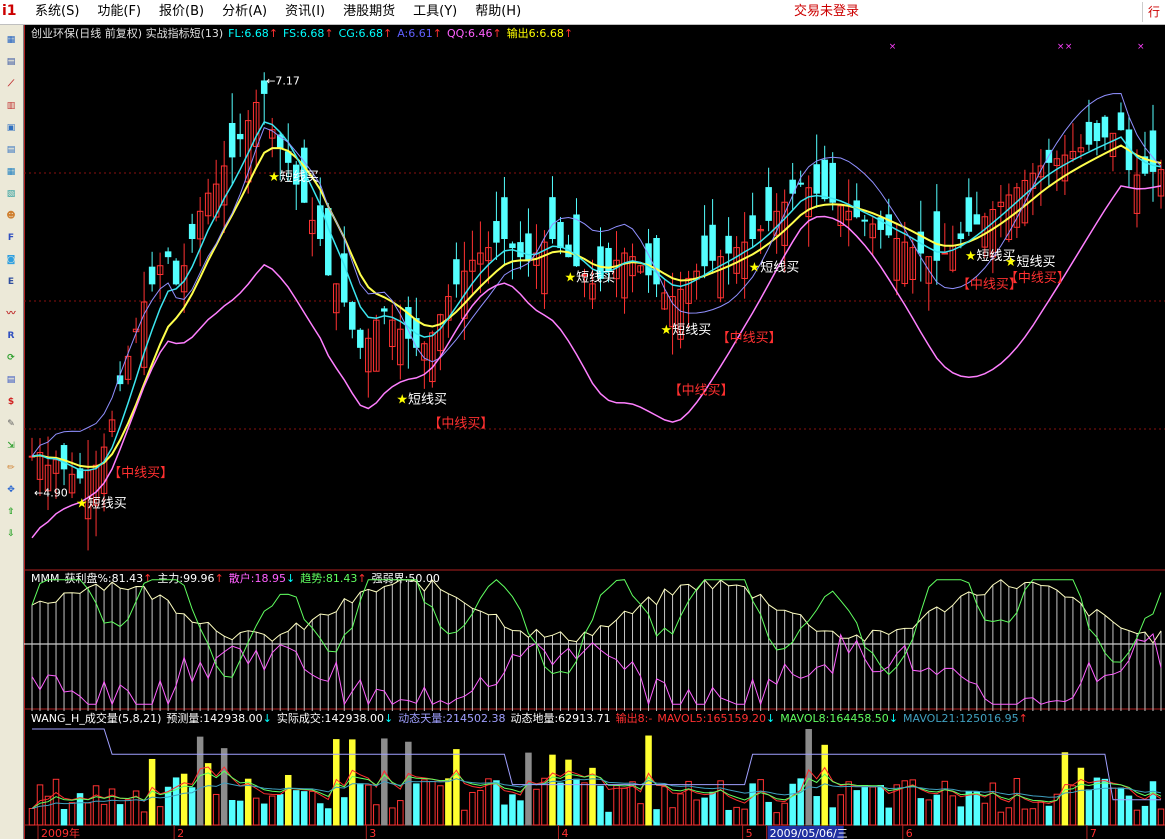 This screenshot has height=839, width=1165. What do you see at coordinates (11, 150) in the screenshot?
I see `table-icon: ▤` at bounding box center [11, 150].